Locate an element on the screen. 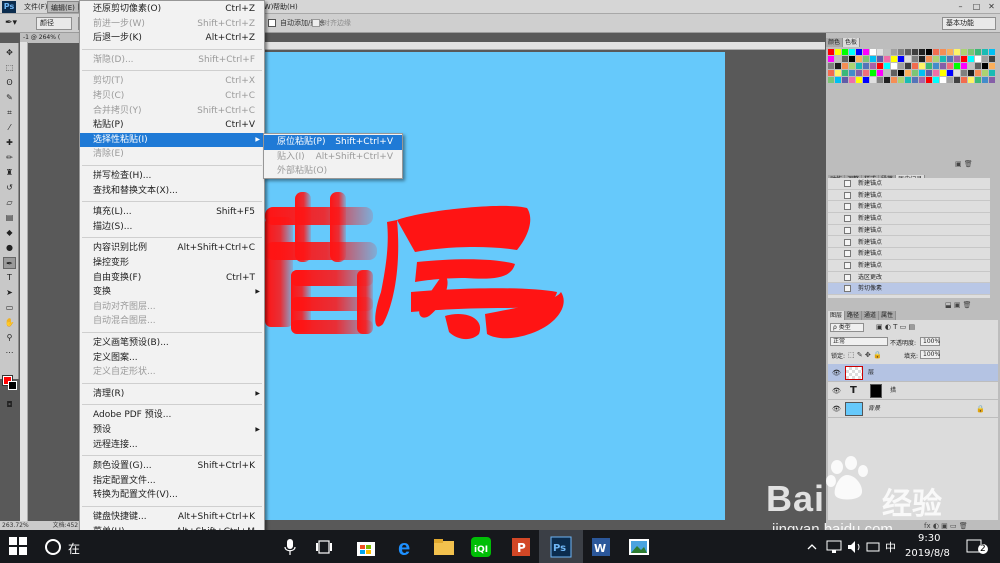  edit-menu-item: 还原剪切像素(O) Ctrl+Z is located at coordinates (172, 9).